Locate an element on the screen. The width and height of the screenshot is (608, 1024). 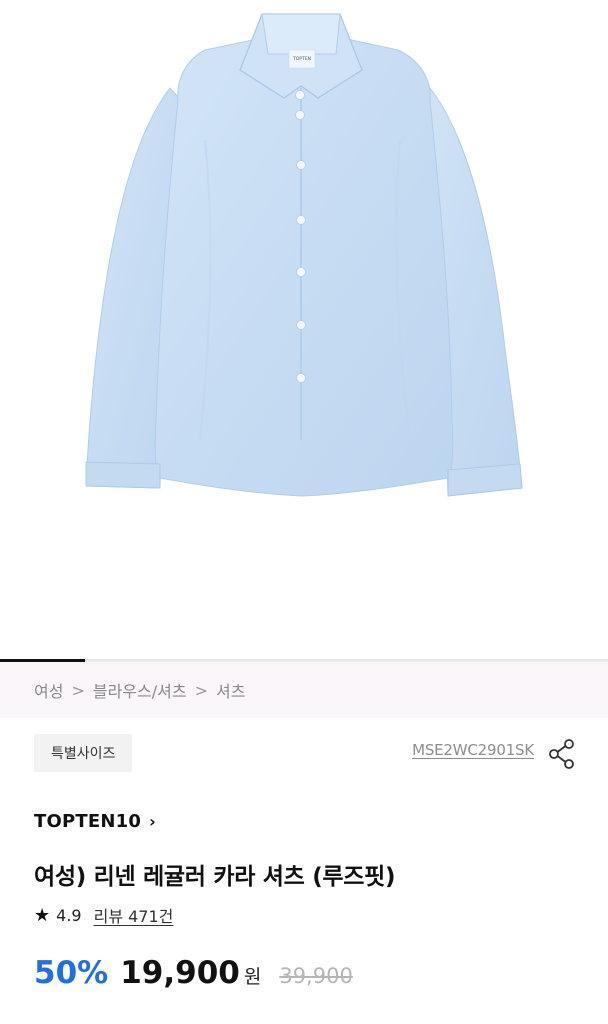
breadcrumb-item-women: 여성 is located at coordinates (48, 690).